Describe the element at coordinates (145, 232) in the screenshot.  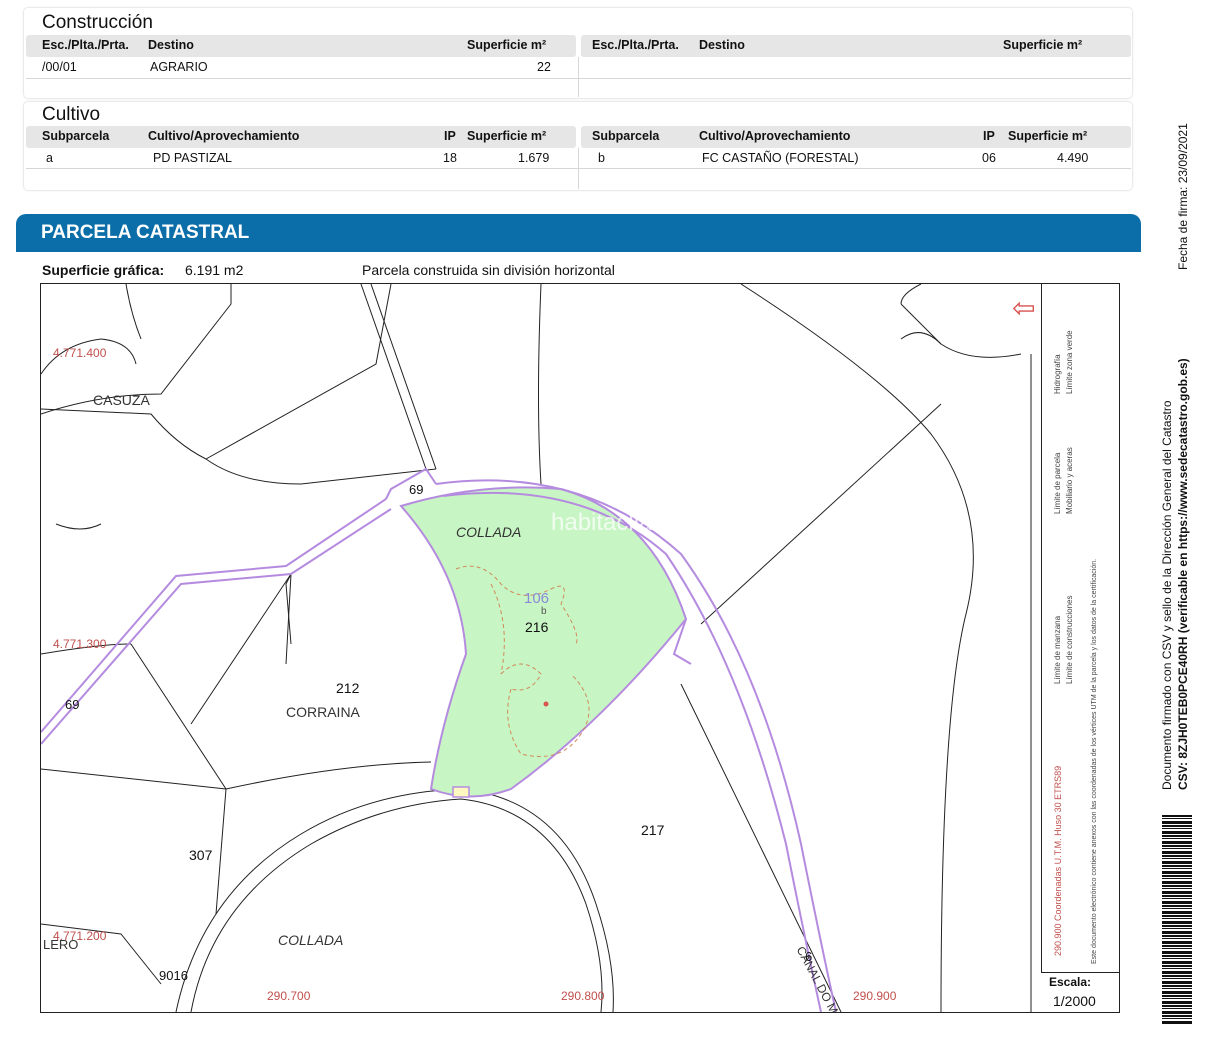
I see `parcela-title: PARCELA CATASTRAL` at that location.